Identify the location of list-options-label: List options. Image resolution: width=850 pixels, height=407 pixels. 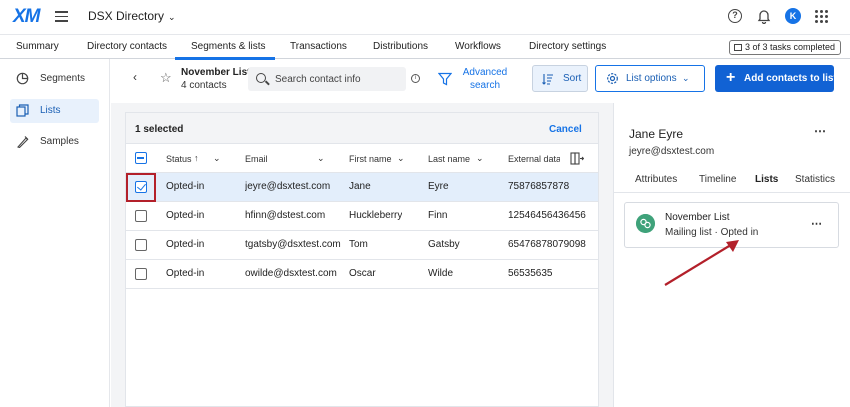
(651, 78).